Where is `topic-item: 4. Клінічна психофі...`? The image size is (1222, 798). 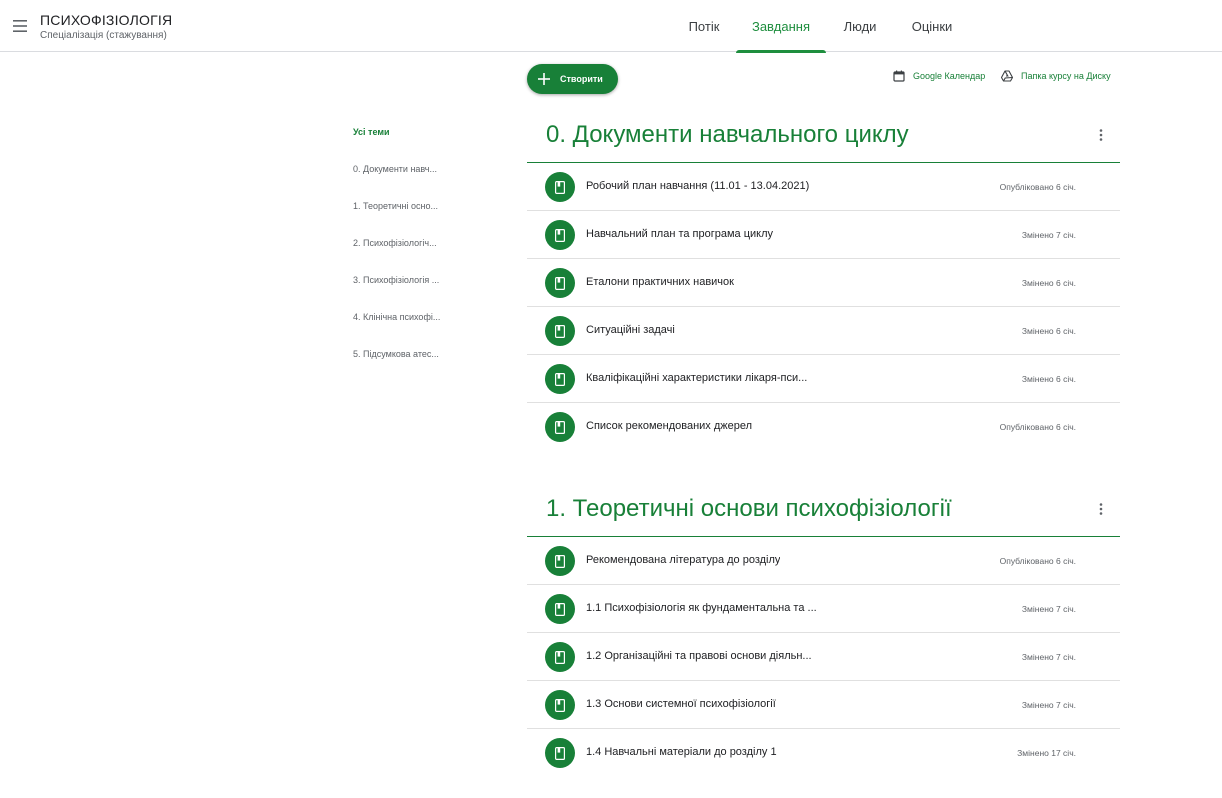
topic-item: 4. Клінічна психофі... is located at coordinates (408, 316).